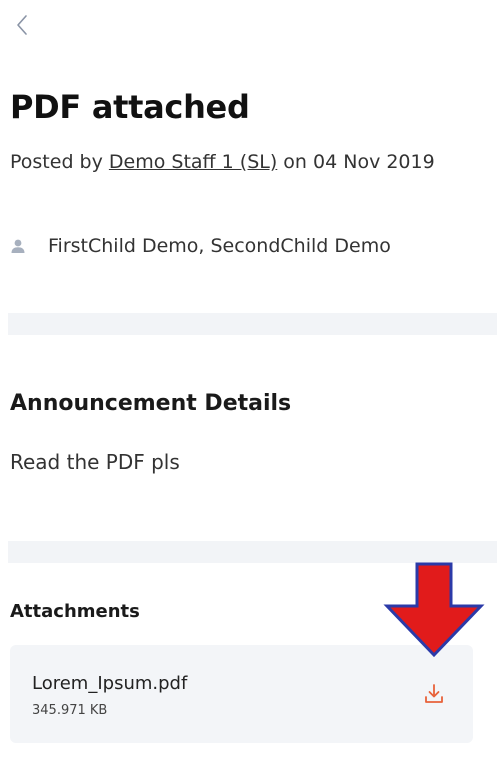  What do you see at coordinates (59, 162) in the screenshot?
I see `posted-by-prefix: Posted by` at bounding box center [59, 162].